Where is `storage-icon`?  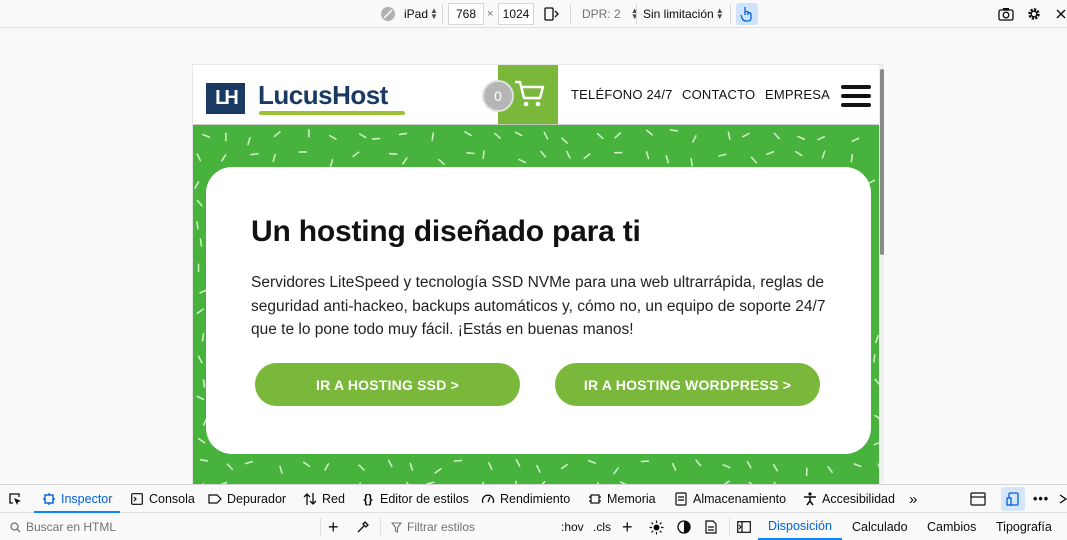
storage-icon is located at coordinates (681, 499).